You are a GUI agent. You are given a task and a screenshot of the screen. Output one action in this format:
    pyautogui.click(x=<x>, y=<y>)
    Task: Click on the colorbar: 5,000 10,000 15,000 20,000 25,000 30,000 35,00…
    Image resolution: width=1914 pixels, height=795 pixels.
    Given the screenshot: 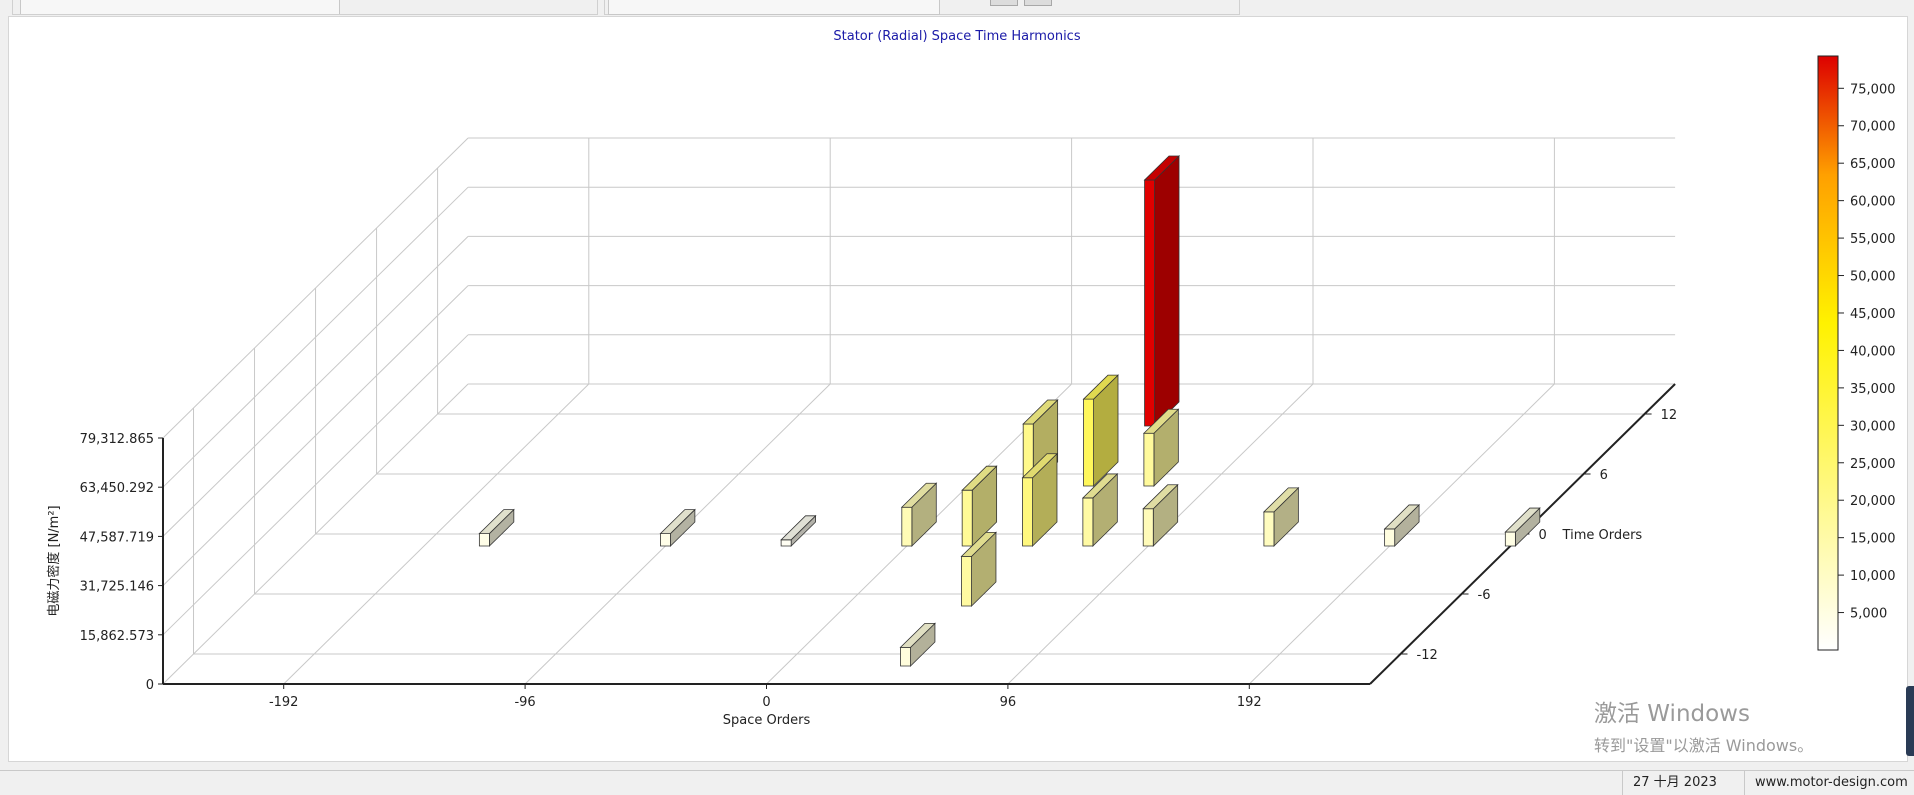 What is the action you would take?
    pyautogui.click(x=1856, y=353)
    